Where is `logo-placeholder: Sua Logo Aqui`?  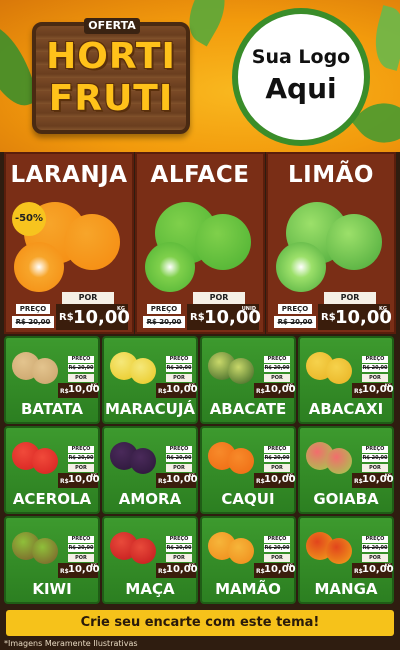 logo-placeholder: Sua Logo Aqui is located at coordinates (301, 77).